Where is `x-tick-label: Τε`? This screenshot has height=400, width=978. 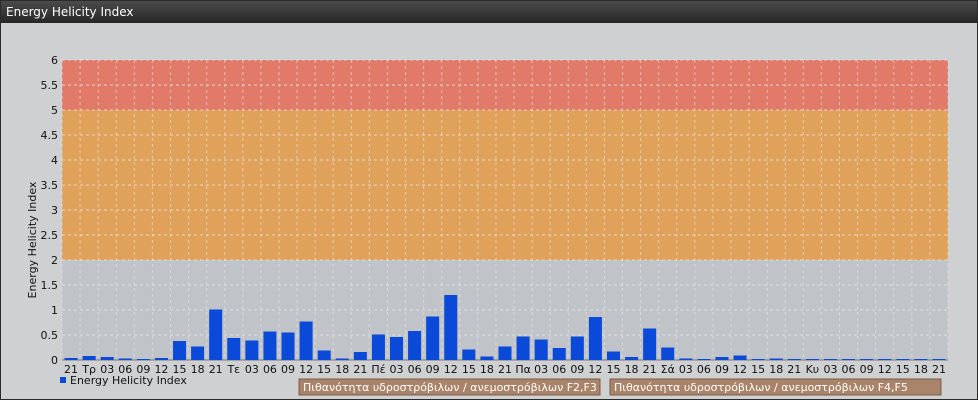 x-tick-label: Τε is located at coordinates (233, 369).